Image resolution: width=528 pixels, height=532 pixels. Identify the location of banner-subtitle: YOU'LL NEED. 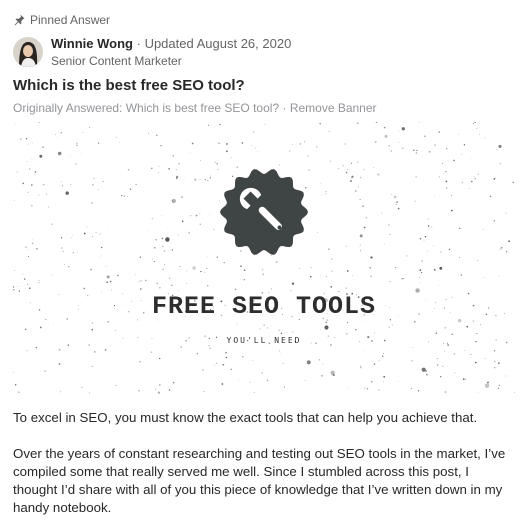
(264, 340).